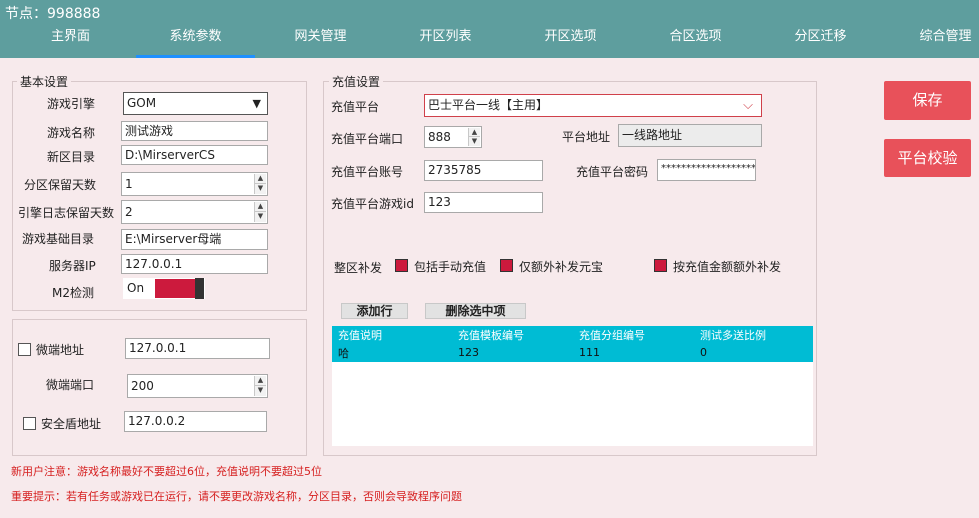 The width and height of the screenshot is (979, 518). I want to click on basic-settings-legend: 基本设置, so click(44, 81).